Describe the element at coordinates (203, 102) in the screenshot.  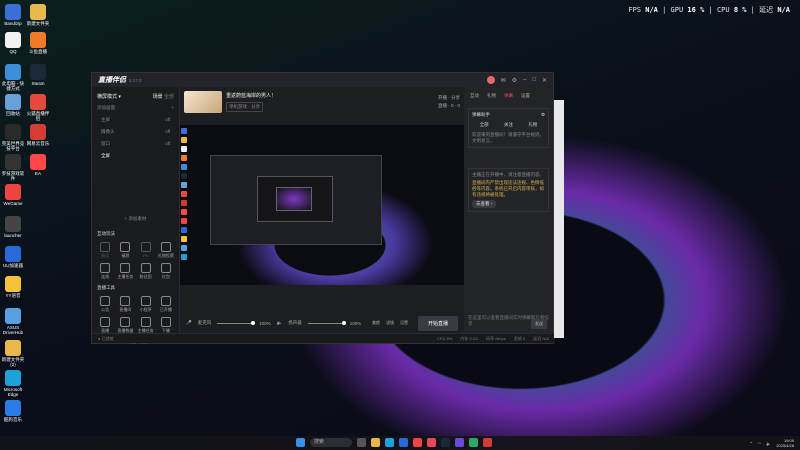
I see `cover-thumbnail` at that location.